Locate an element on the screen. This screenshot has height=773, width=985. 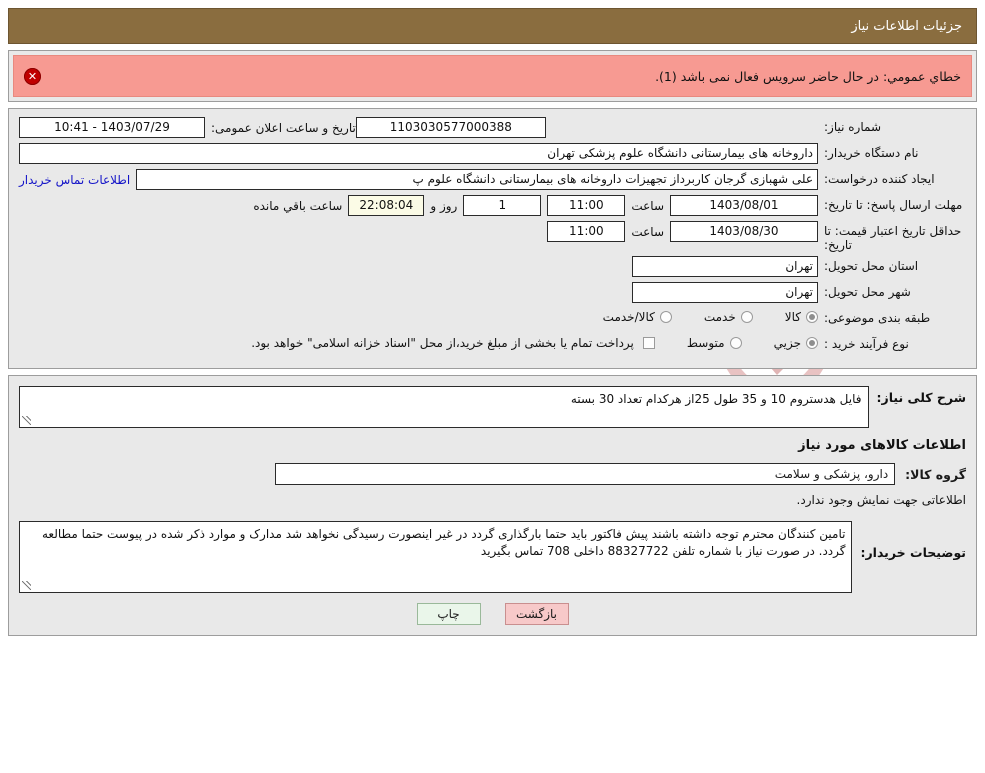
process-option-motevaset: متوسط is located at coordinates (714, 343).